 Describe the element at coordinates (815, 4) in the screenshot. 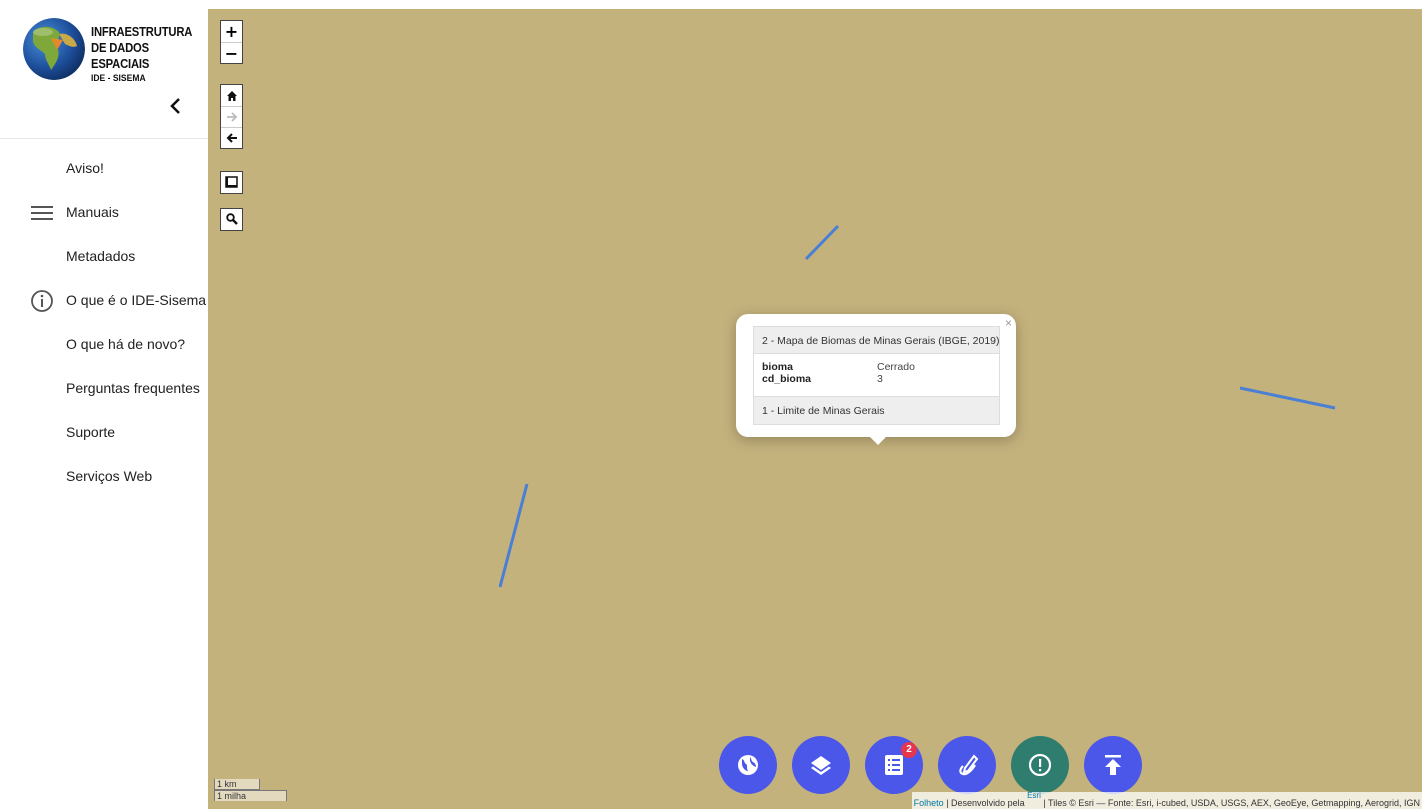

I see `map-top-strip` at that location.